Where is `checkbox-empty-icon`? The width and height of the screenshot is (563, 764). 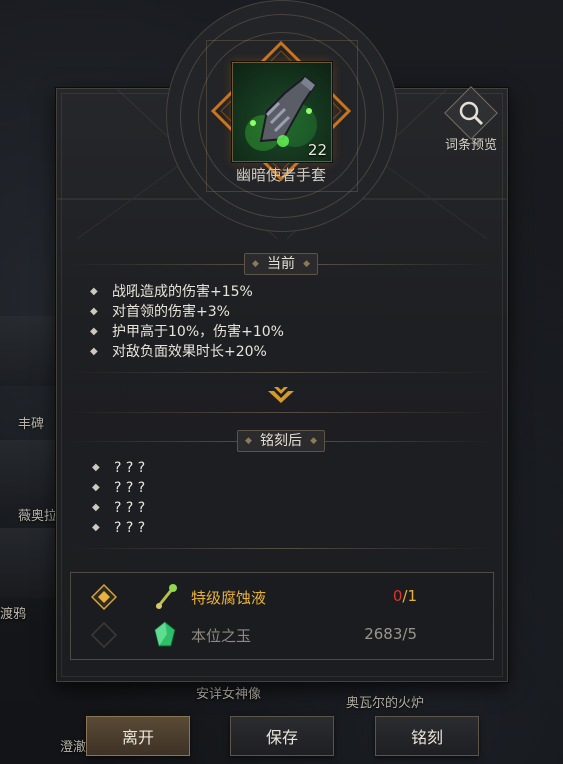 checkbox-empty-icon is located at coordinates (104, 635).